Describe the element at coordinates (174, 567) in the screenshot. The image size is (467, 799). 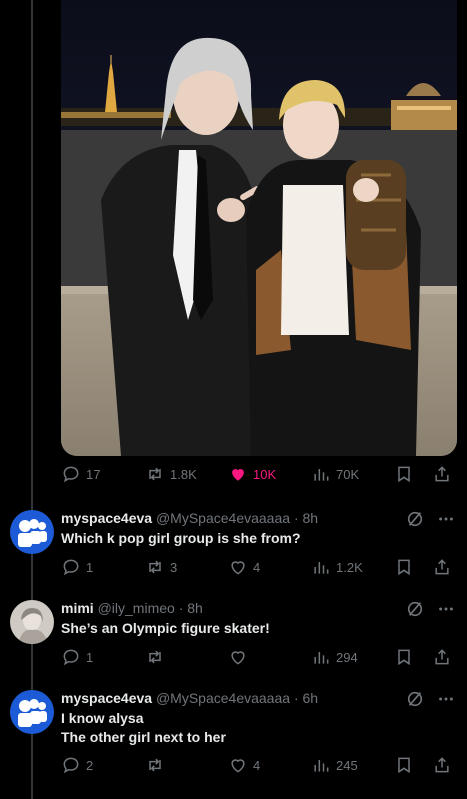
I see `repost-count: 3` at that location.